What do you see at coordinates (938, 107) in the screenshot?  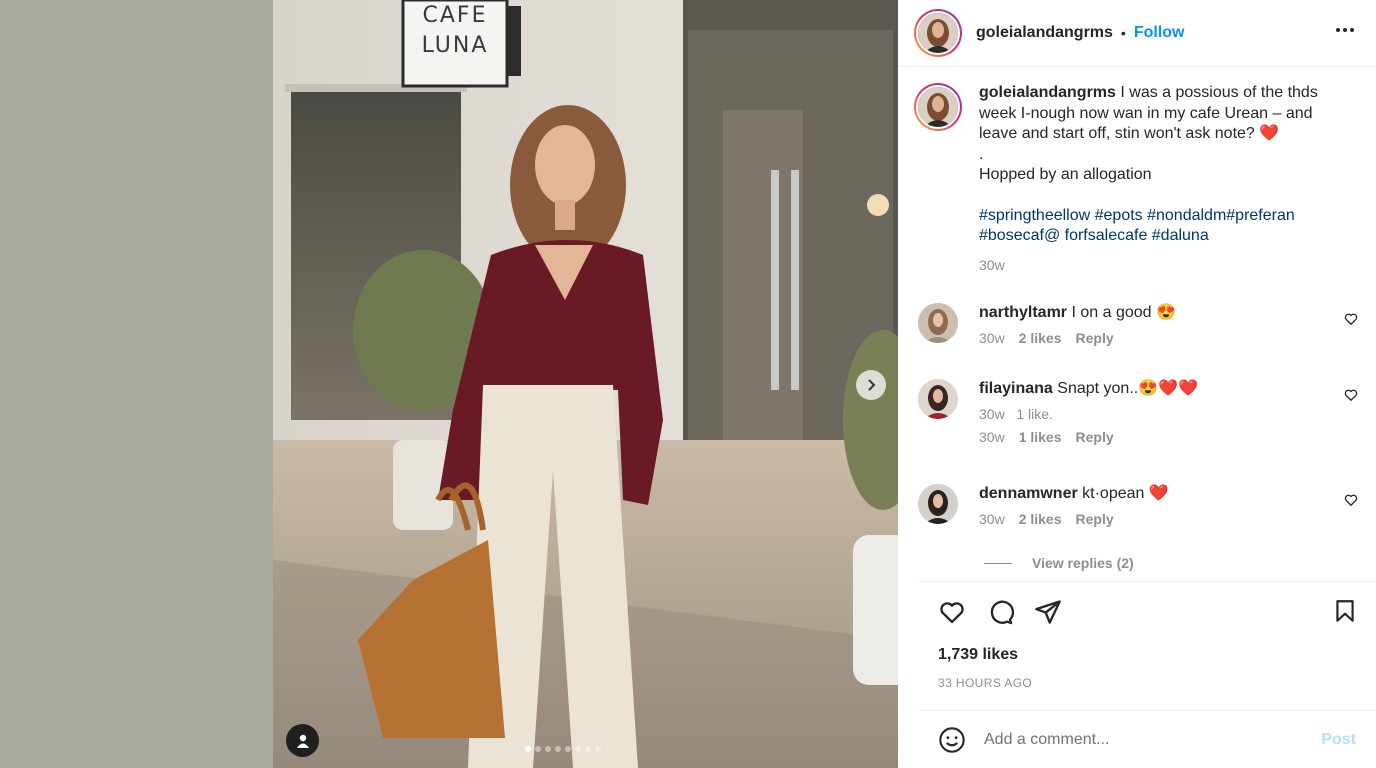 I see `caption-avatar` at bounding box center [938, 107].